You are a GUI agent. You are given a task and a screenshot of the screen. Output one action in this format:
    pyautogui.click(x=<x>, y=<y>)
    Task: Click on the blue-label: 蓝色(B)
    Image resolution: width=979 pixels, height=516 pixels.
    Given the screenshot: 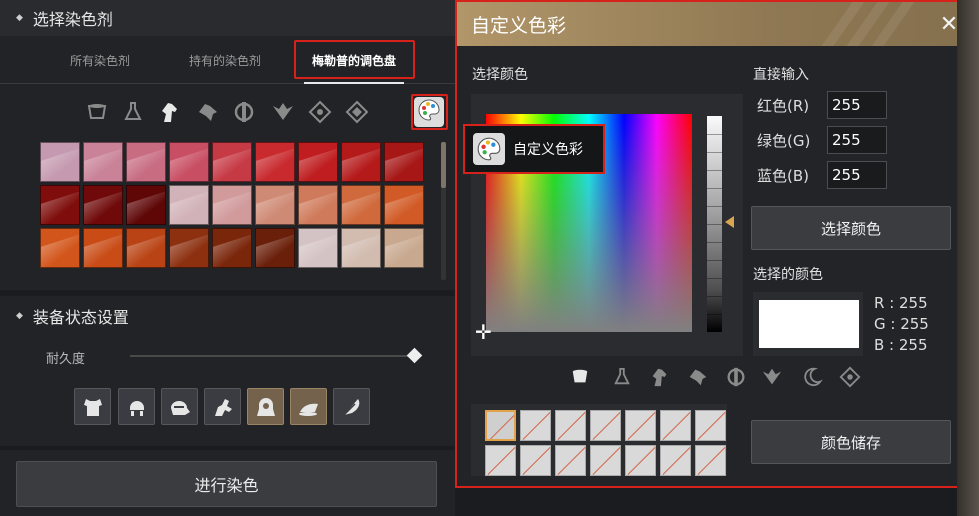 What is the action you would take?
    pyautogui.click(x=783, y=175)
    